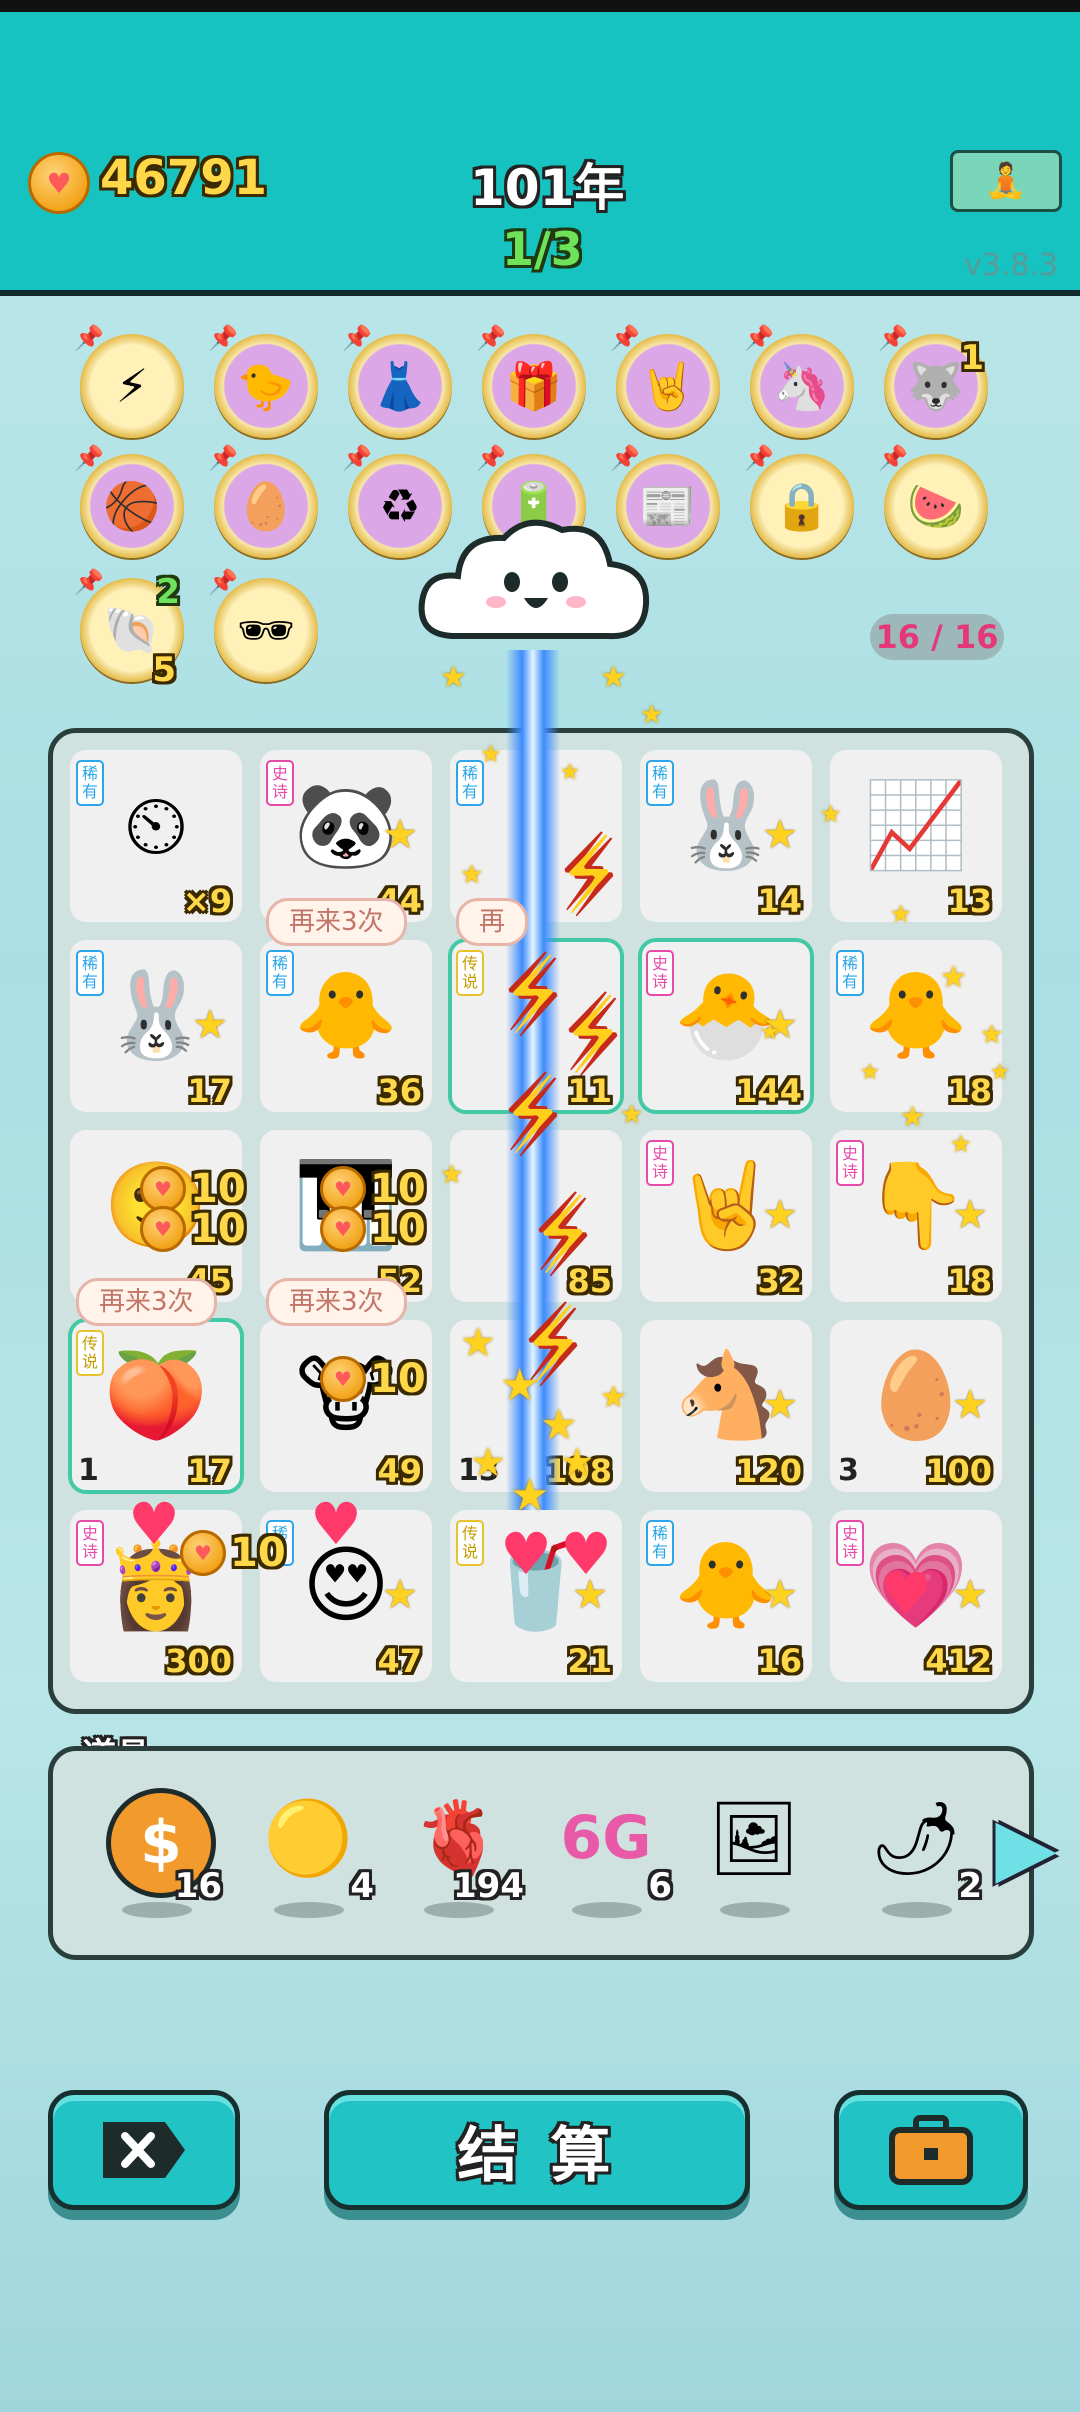 Image resolution: width=1080 pixels, height=2412 pixels. What do you see at coordinates (848, 1470) in the screenshot?
I see `cell-level: 3` at bounding box center [848, 1470].